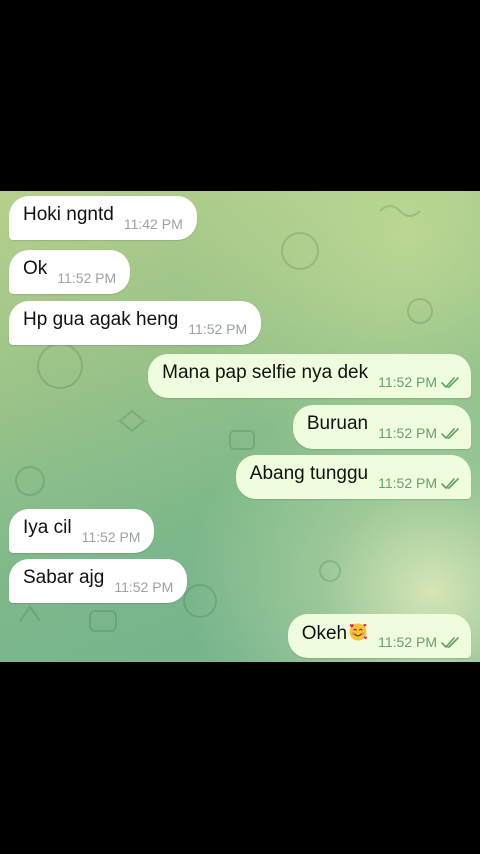 The width and height of the screenshot is (480, 854). I want to click on message-bubble-incoming: Sabar ajg 11:52 PM, so click(98, 581).